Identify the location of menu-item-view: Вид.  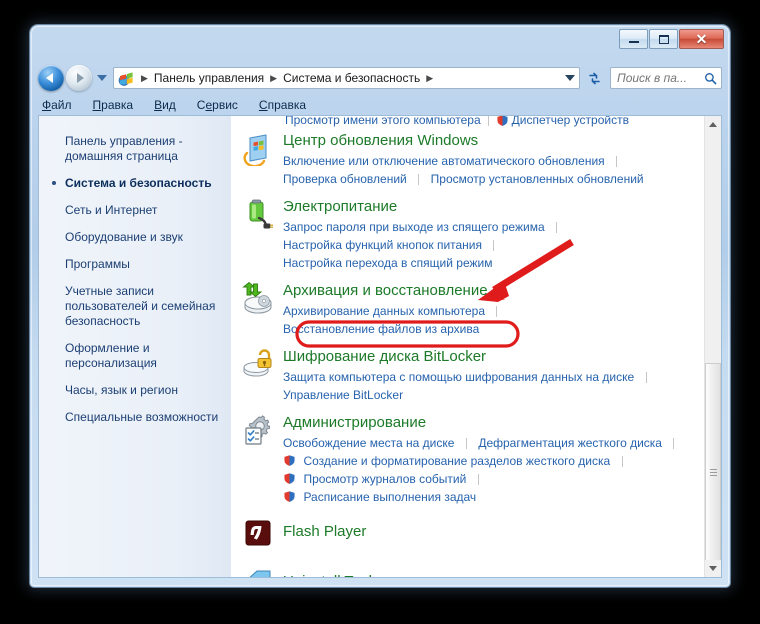
(165, 105).